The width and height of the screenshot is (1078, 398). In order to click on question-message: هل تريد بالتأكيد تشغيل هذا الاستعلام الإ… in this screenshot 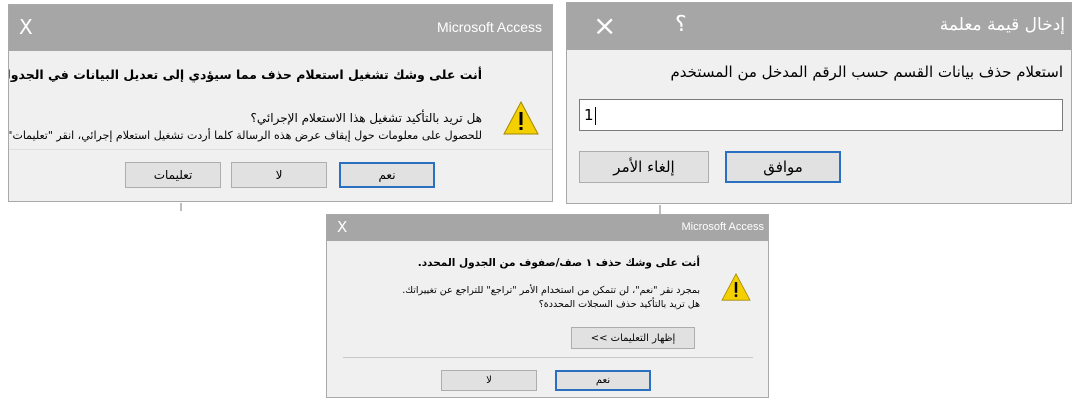, I will do `click(366, 118)`.